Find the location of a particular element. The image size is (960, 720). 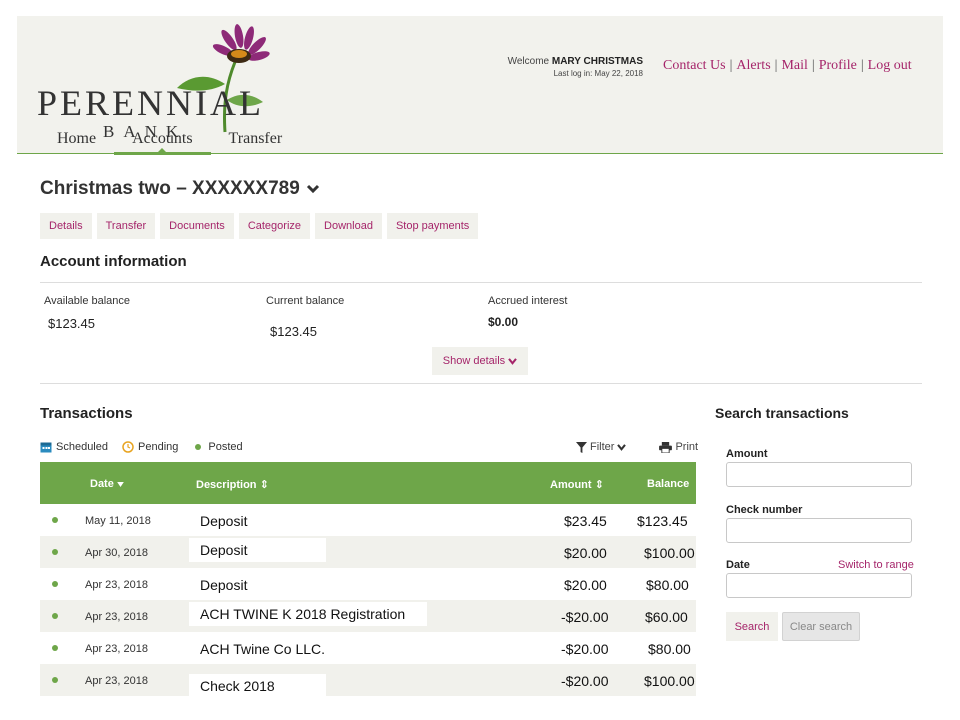

print-label: Print is located at coordinates (687, 447).